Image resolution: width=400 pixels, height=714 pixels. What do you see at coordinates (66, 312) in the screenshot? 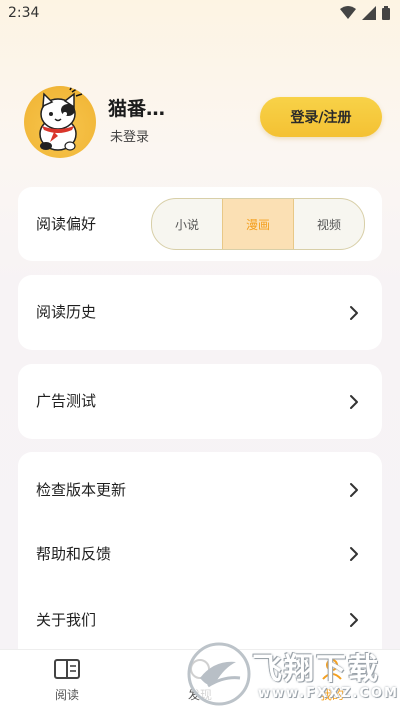
I see `reading-history-label: 阅读历史` at bounding box center [66, 312].